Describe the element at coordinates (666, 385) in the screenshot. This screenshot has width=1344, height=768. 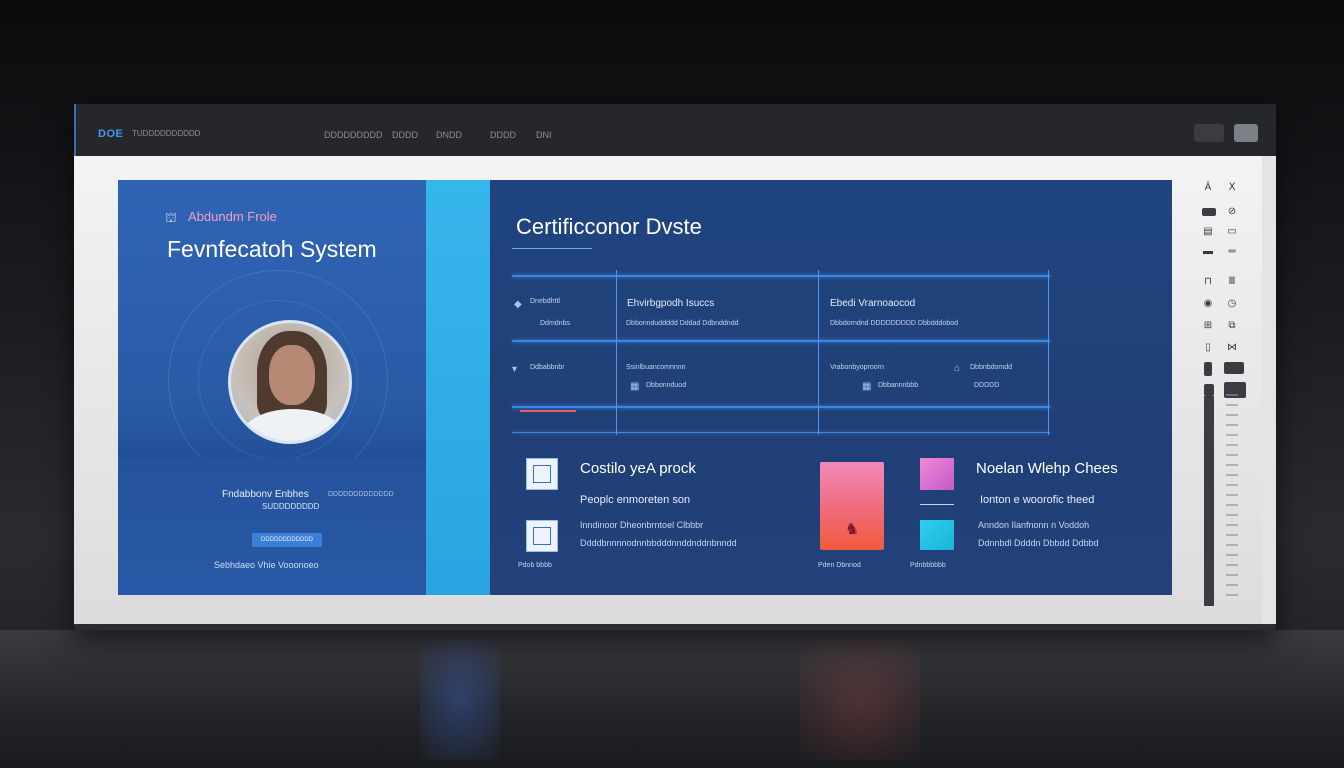
I see `row2-mid-sub: Dbbonnduod` at that location.